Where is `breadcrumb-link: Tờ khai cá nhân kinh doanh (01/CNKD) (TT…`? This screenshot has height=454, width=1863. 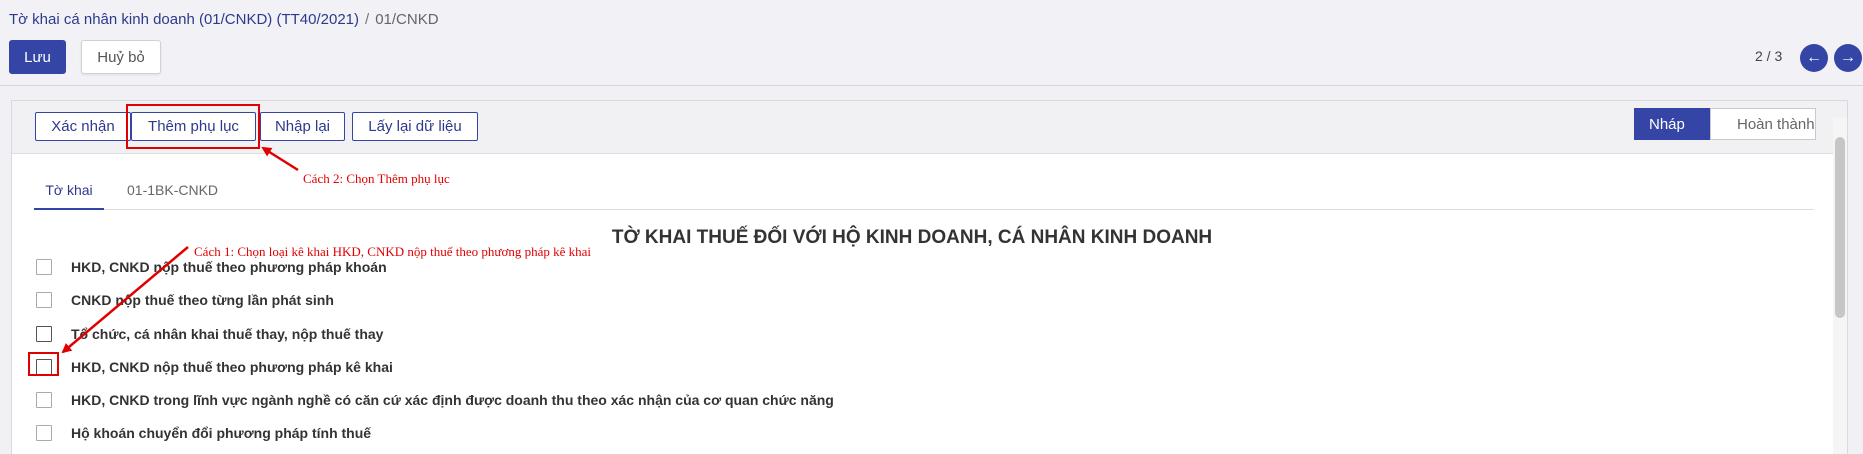 breadcrumb-link: Tờ khai cá nhân kinh doanh (01/CNKD) (TT… is located at coordinates (184, 19).